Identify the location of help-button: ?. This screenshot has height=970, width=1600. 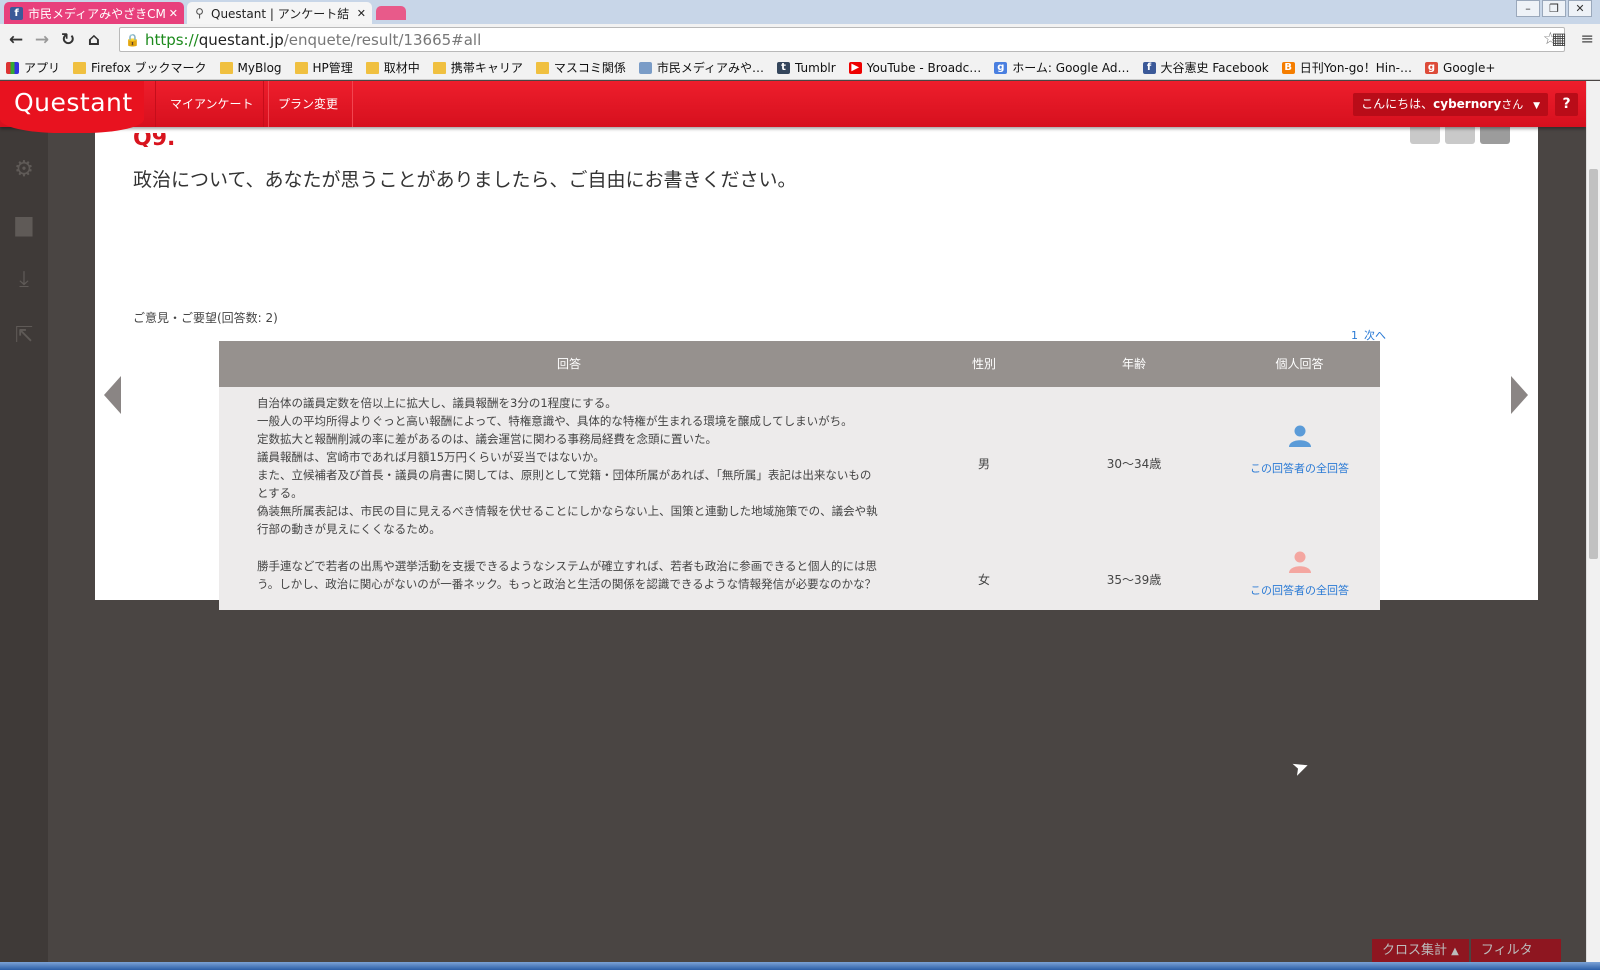
(1566, 104).